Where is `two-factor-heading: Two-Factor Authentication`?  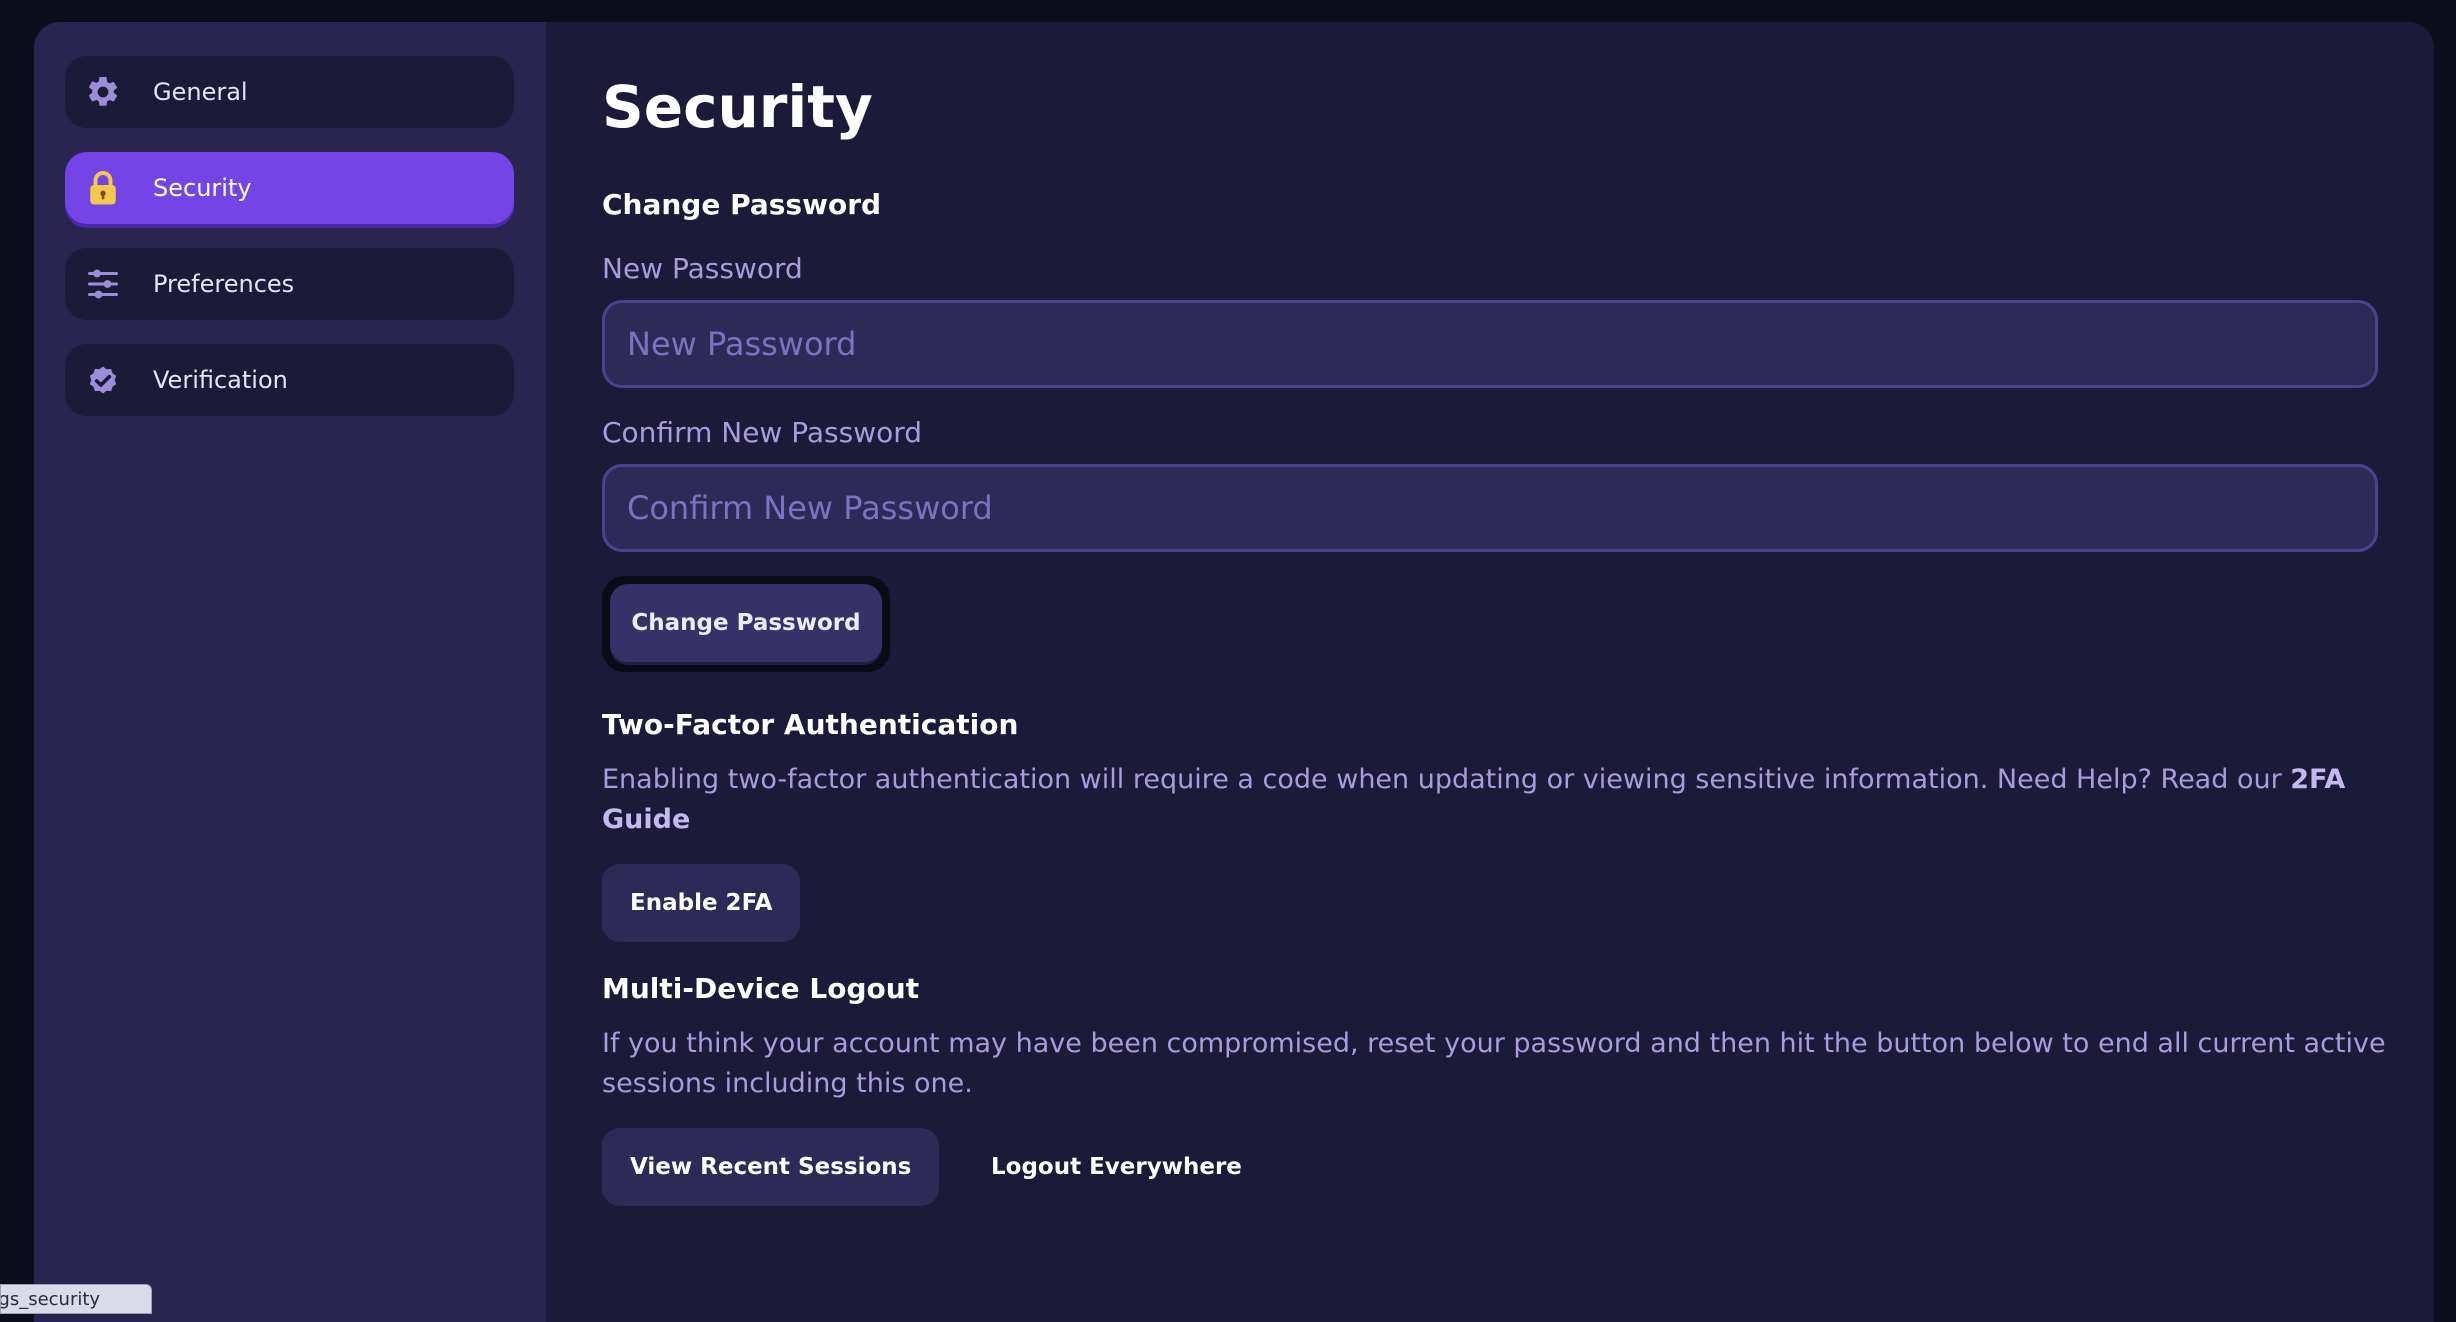
two-factor-heading: Two-Factor Authentication is located at coordinates (810, 724).